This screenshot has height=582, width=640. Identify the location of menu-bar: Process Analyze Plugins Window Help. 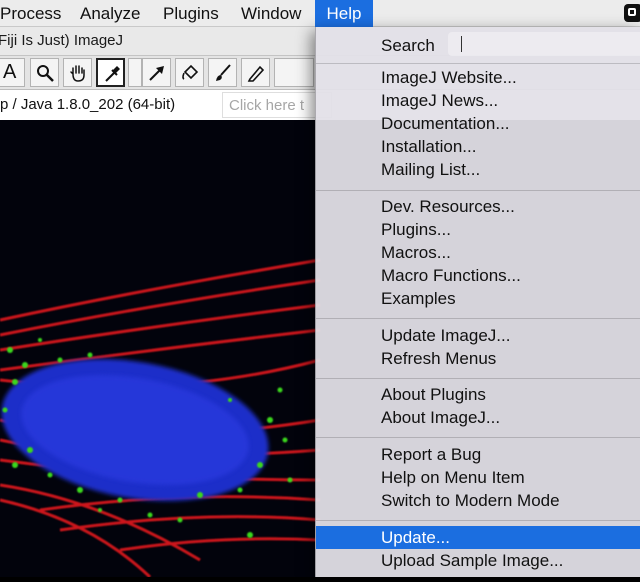
(320, 13).